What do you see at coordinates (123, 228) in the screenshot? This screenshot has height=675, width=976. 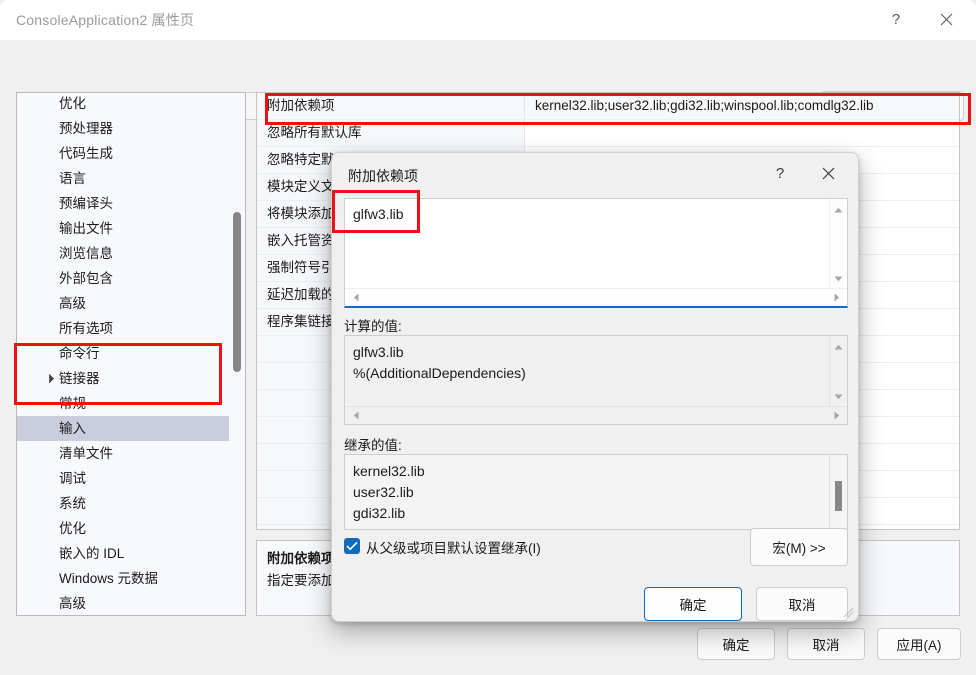 I see `tree-item: 输出文件` at bounding box center [123, 228].